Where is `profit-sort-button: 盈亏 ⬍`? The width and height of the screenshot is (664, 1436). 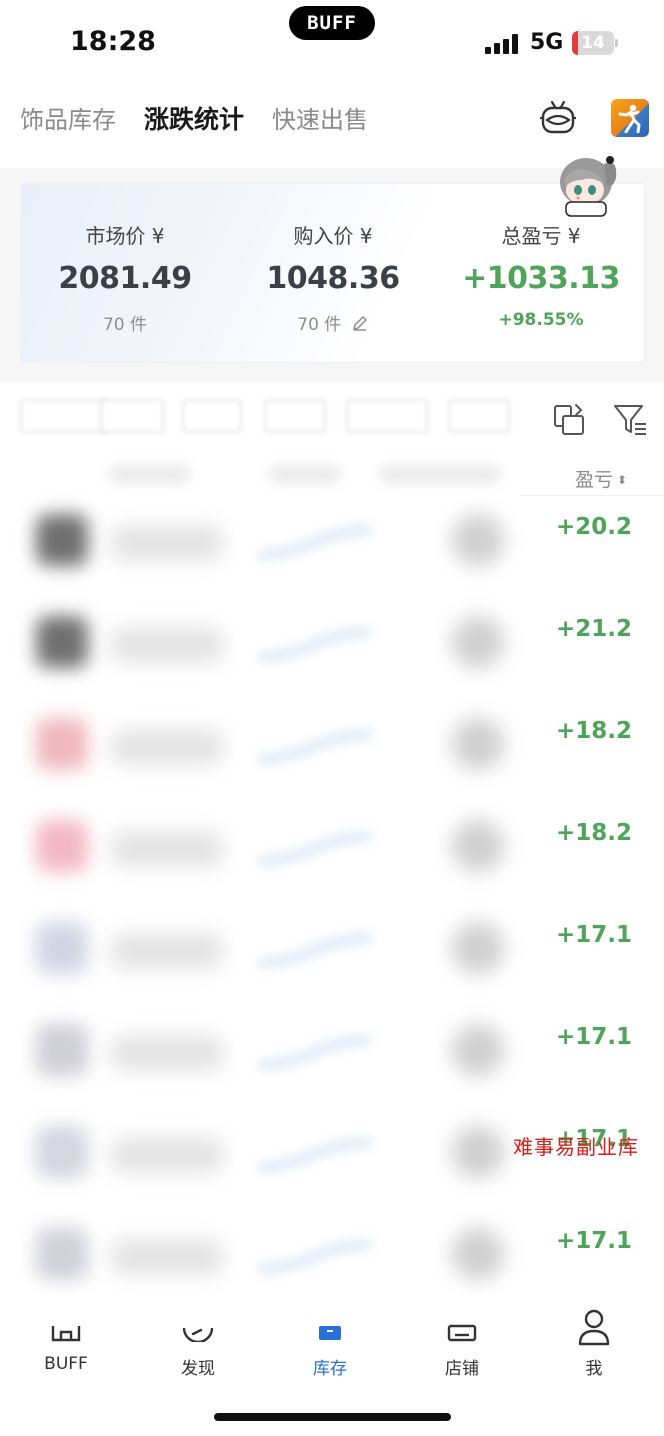 profit-sort-button: 盈亏 ⬍ is located at coordinates (601, 478).